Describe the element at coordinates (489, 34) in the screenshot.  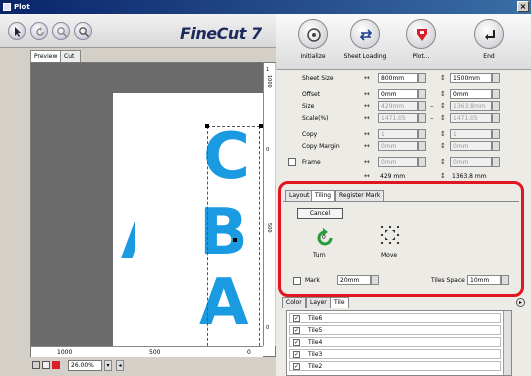
I see `end-button` at that location.